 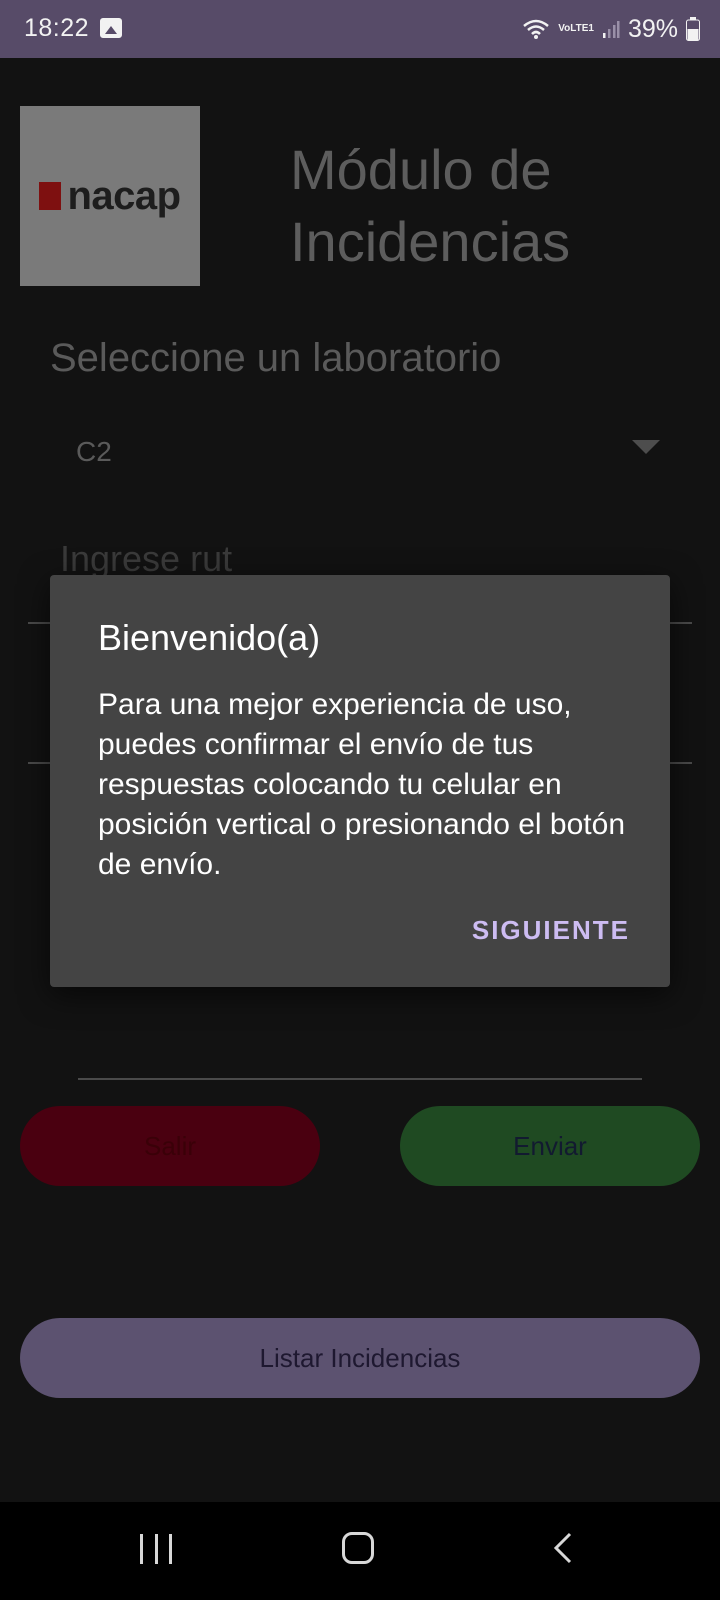 What do you see at coordinates (563, 1548) in the screenshot?
I see `back-icon` at bounding box center [563, 1548].